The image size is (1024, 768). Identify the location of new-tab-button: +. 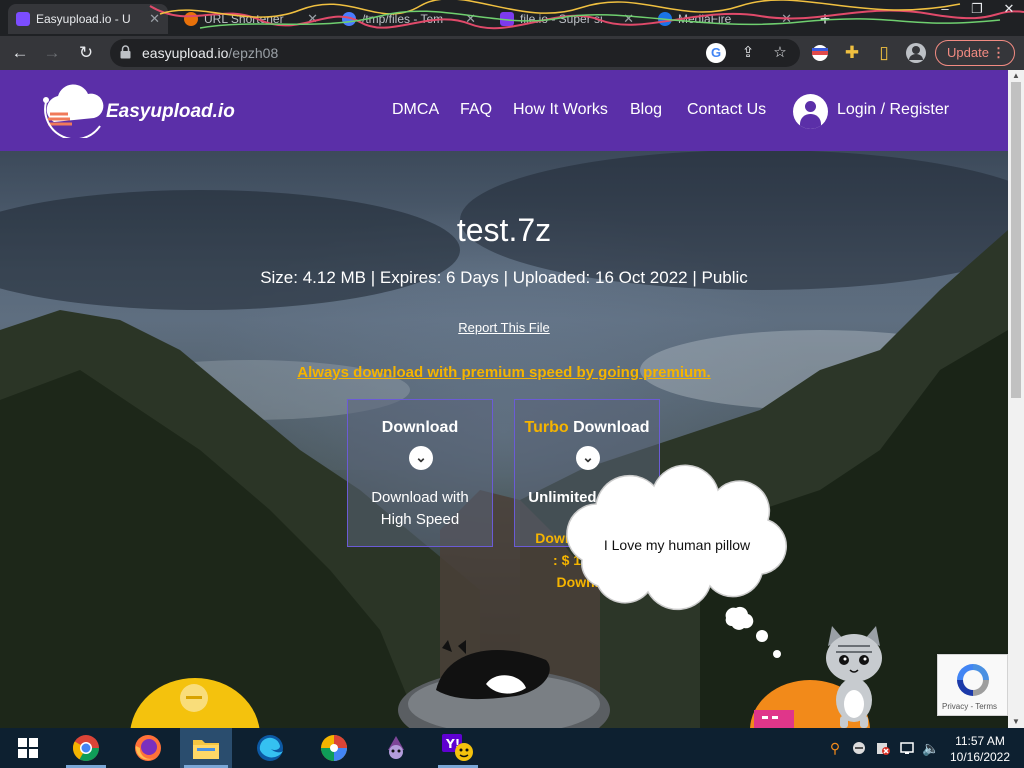
(825, 19).